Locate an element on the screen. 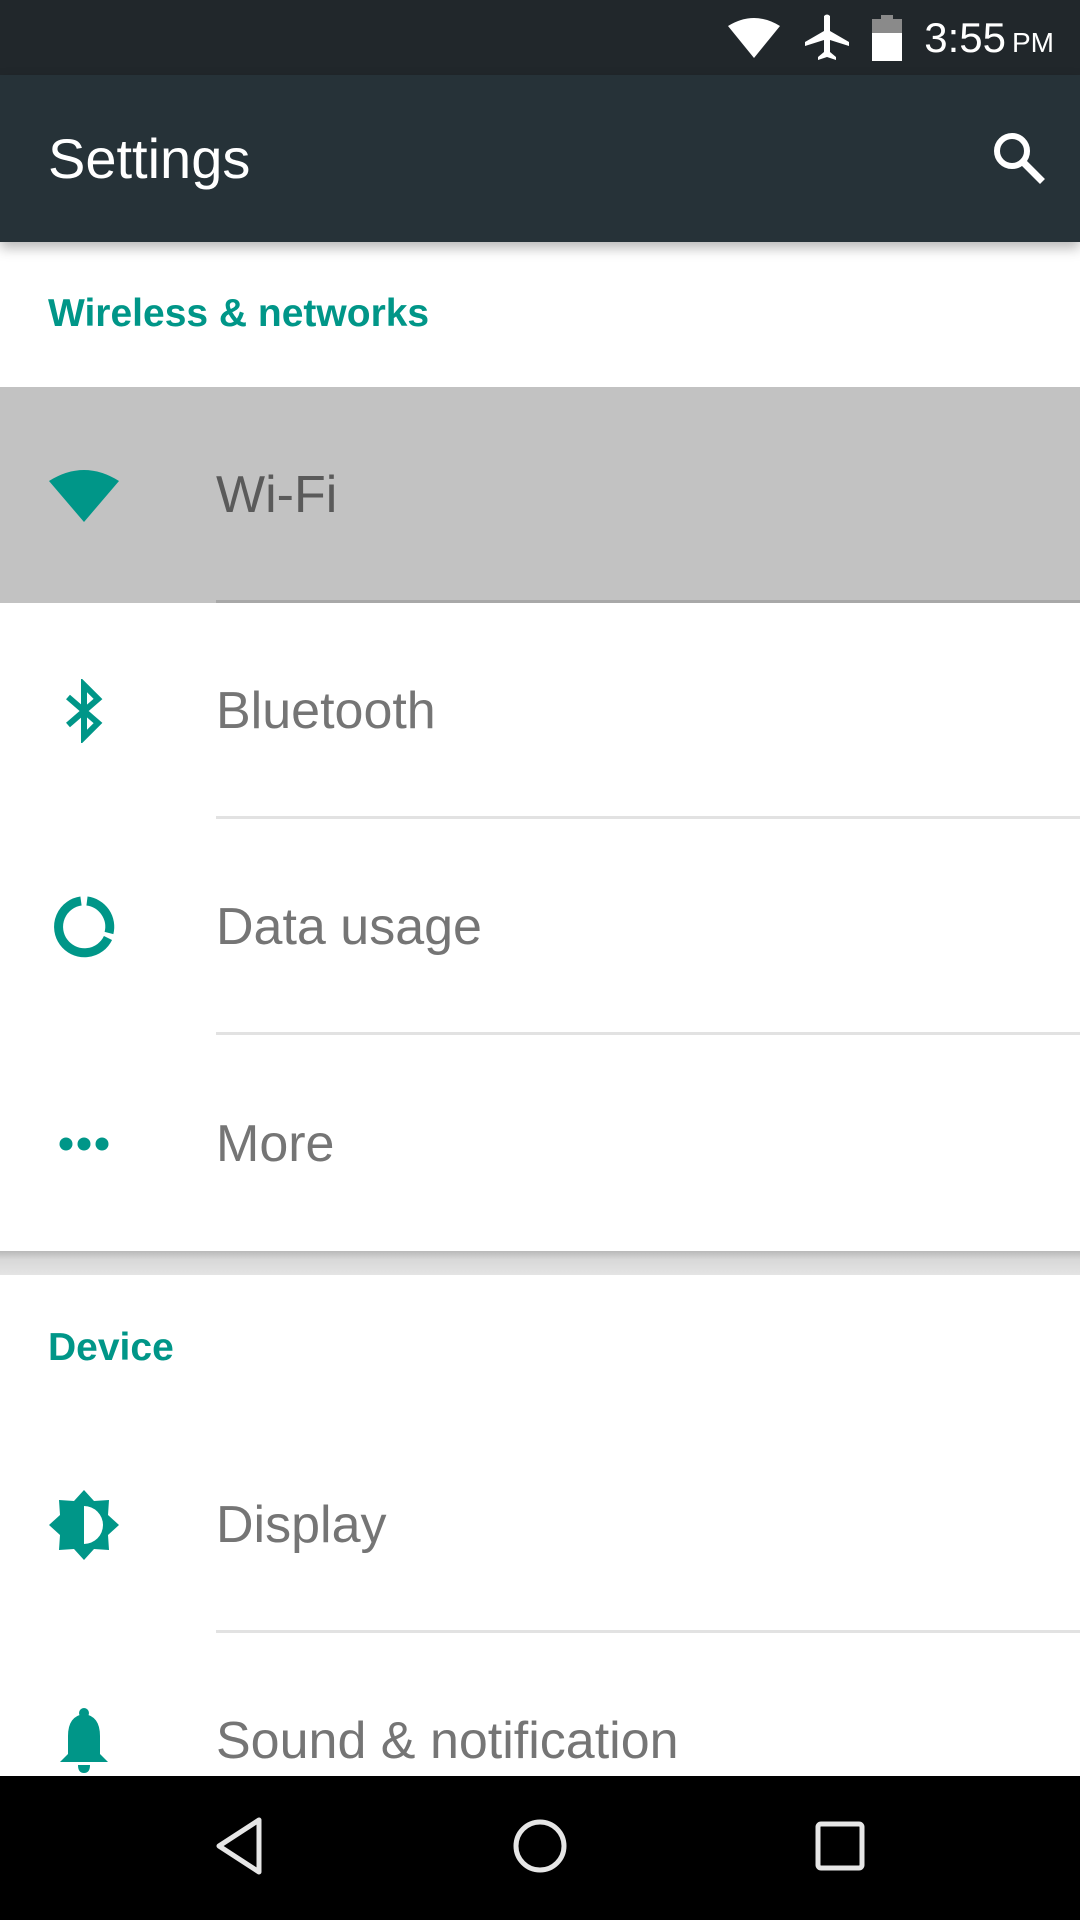  recents-button is located at coordinates (840, 1848).